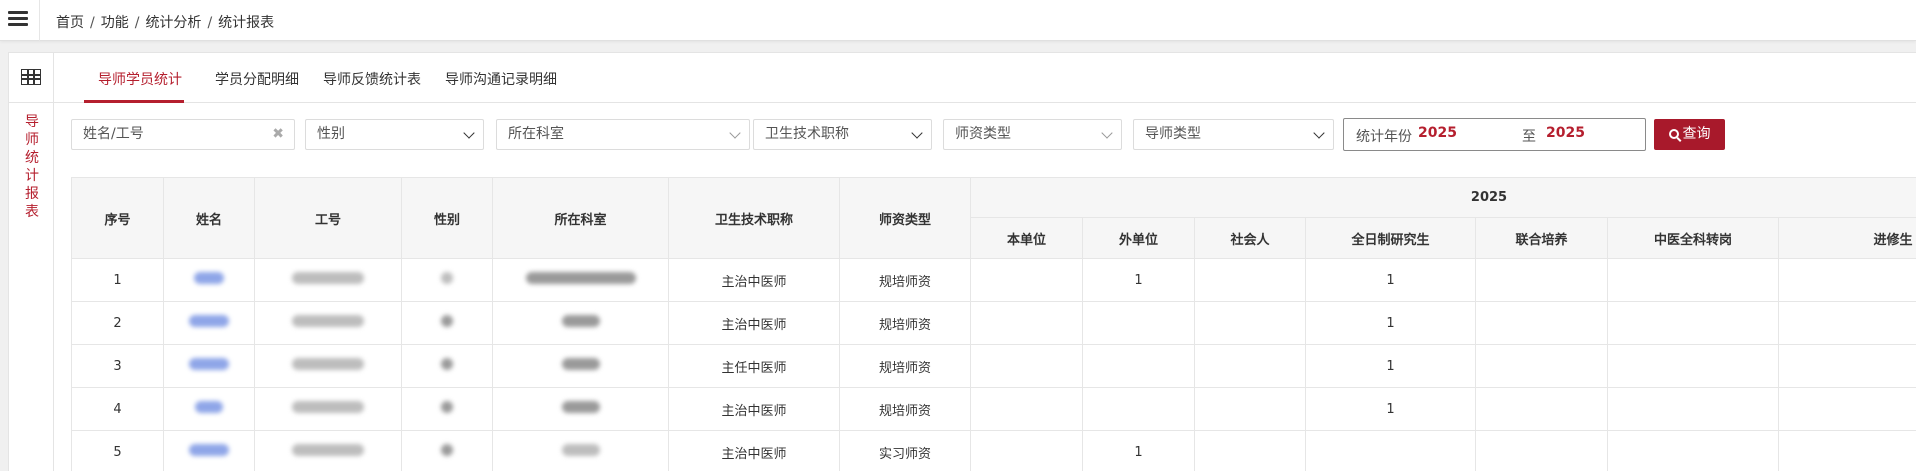  I want to click on mentor-type-select: 导师类型, so click(1233, 134).